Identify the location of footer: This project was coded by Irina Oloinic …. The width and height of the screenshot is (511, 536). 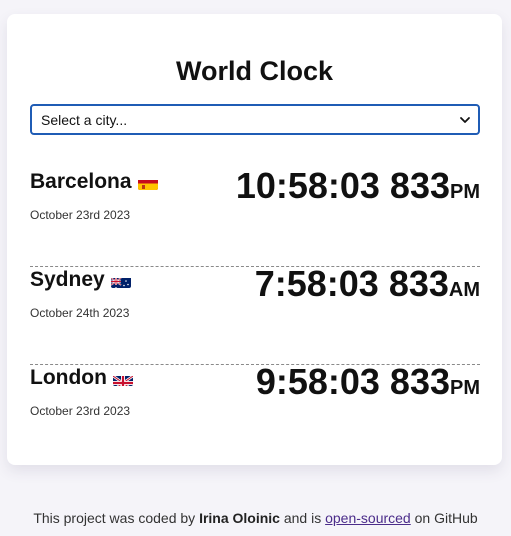
(255, 518).